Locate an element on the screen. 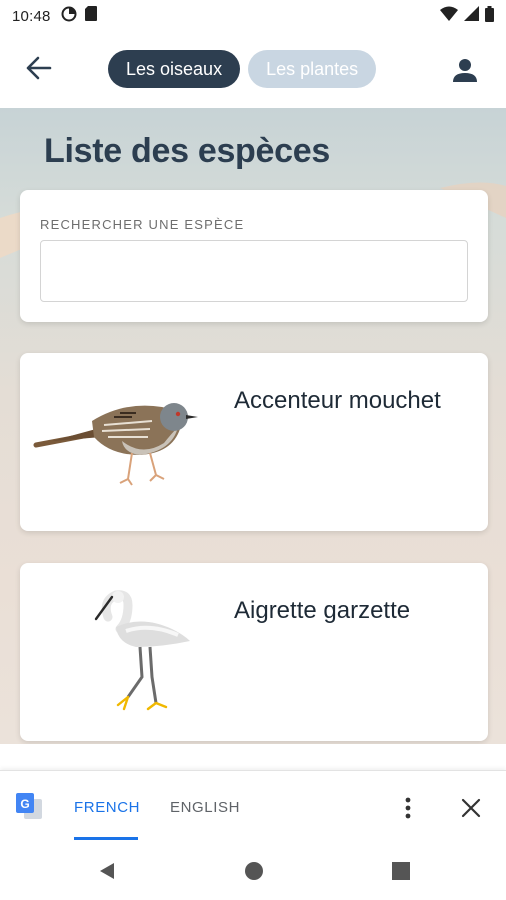 The width and height of the screenshot is (506, 900). app-bar: Les oiseaux Les plantes is located at coordinates (253, 70).